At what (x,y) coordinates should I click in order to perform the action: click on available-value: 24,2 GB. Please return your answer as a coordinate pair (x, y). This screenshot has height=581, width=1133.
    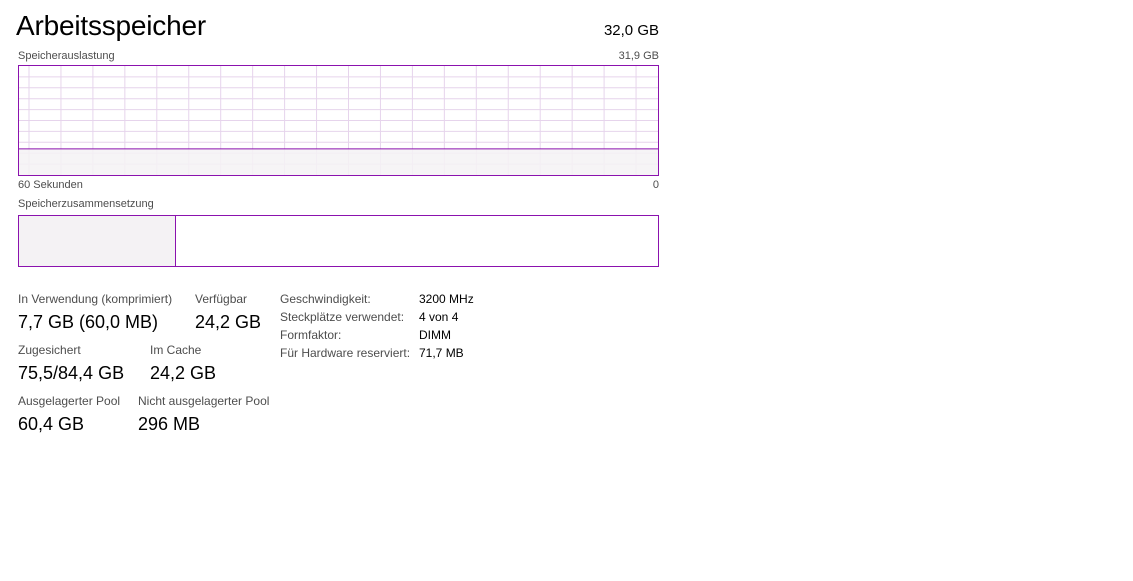
    Looking at the image, I should click on (228, 322).